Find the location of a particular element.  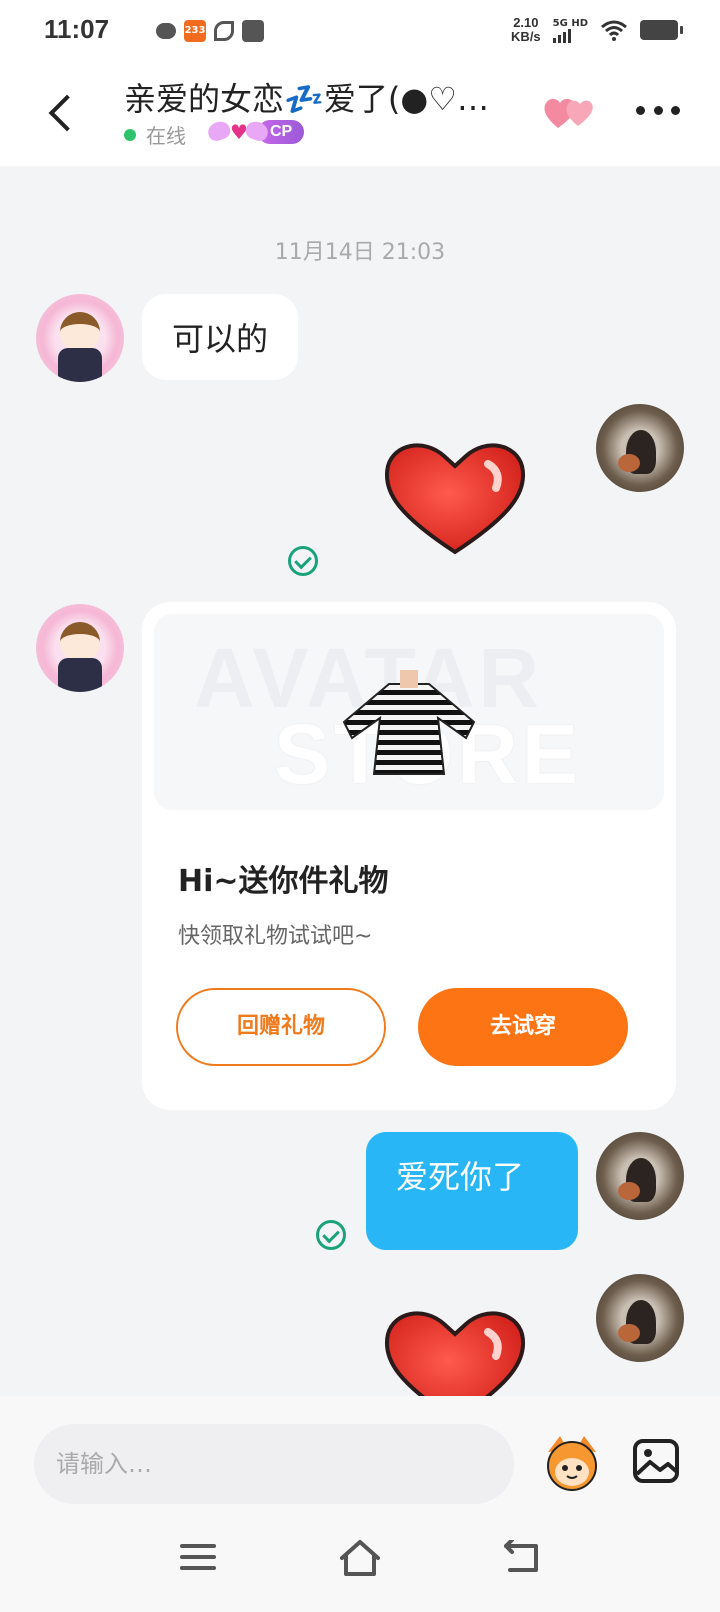

chat-header: 亲爱的女恋💤爱了(●♡… 在线 ♥ CP is located at coordinates (360, 114).